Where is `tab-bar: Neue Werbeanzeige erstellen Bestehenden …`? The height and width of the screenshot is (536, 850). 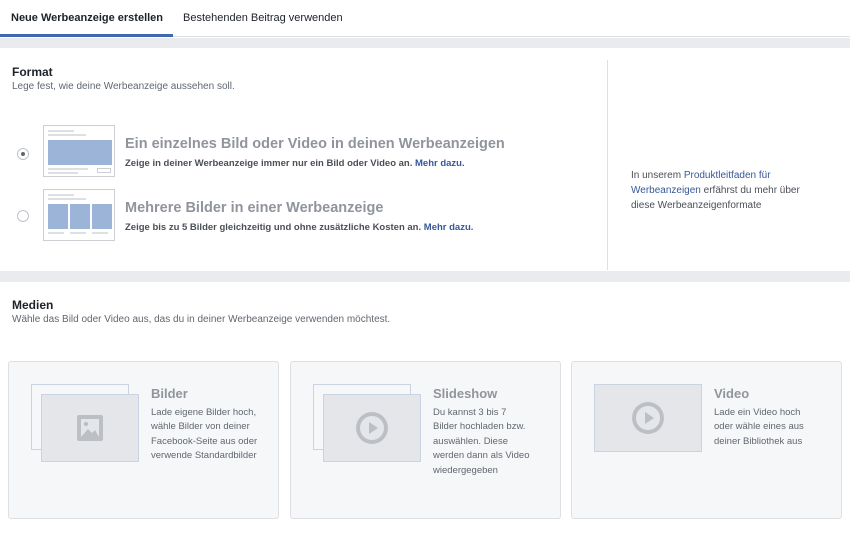 tab-bar: Neue Werbeanzeige erstellen Bestehenden … is located at coordinates (425, 18).